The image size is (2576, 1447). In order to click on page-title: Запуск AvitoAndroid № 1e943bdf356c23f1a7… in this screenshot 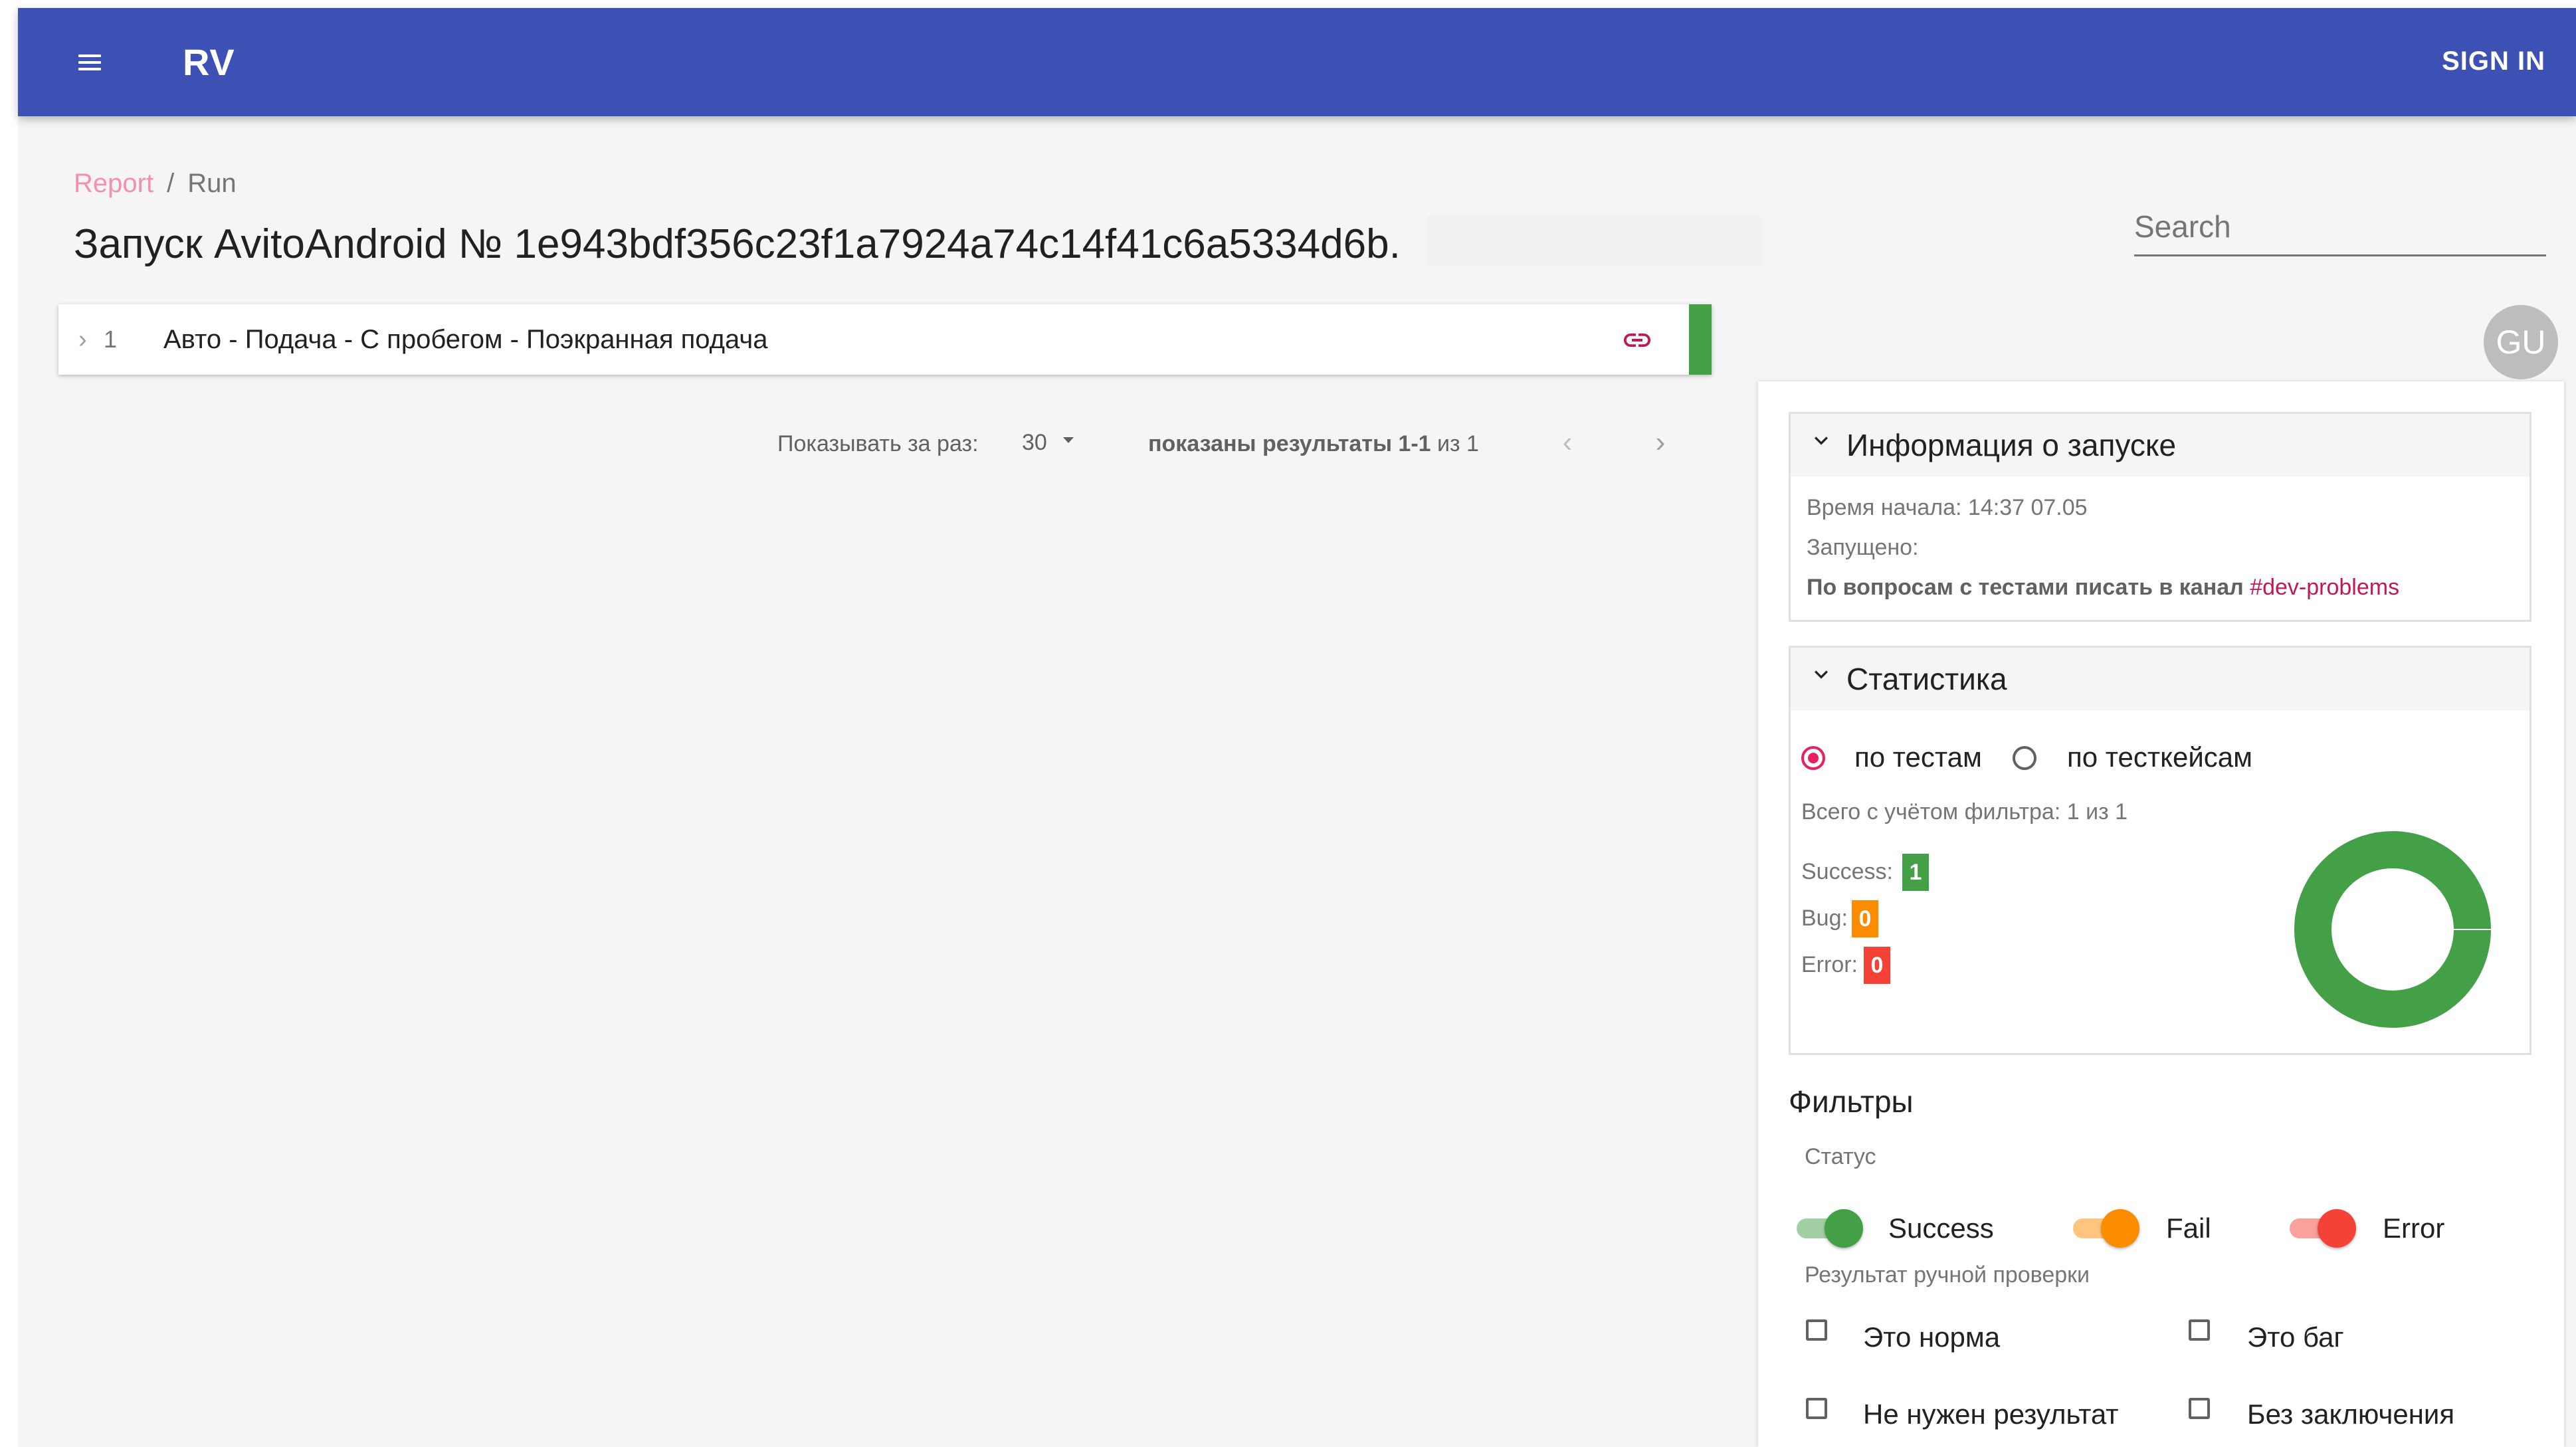, I will do `click(738, 244)`.